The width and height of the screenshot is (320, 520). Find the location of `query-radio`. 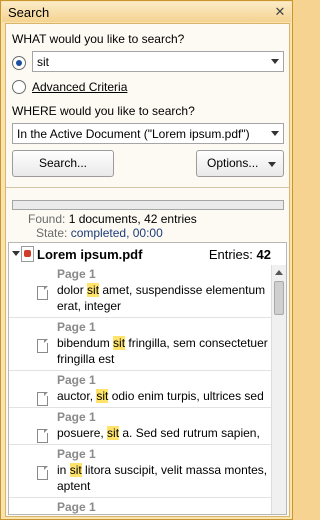

query-radio is located at coordinates (19, 63).